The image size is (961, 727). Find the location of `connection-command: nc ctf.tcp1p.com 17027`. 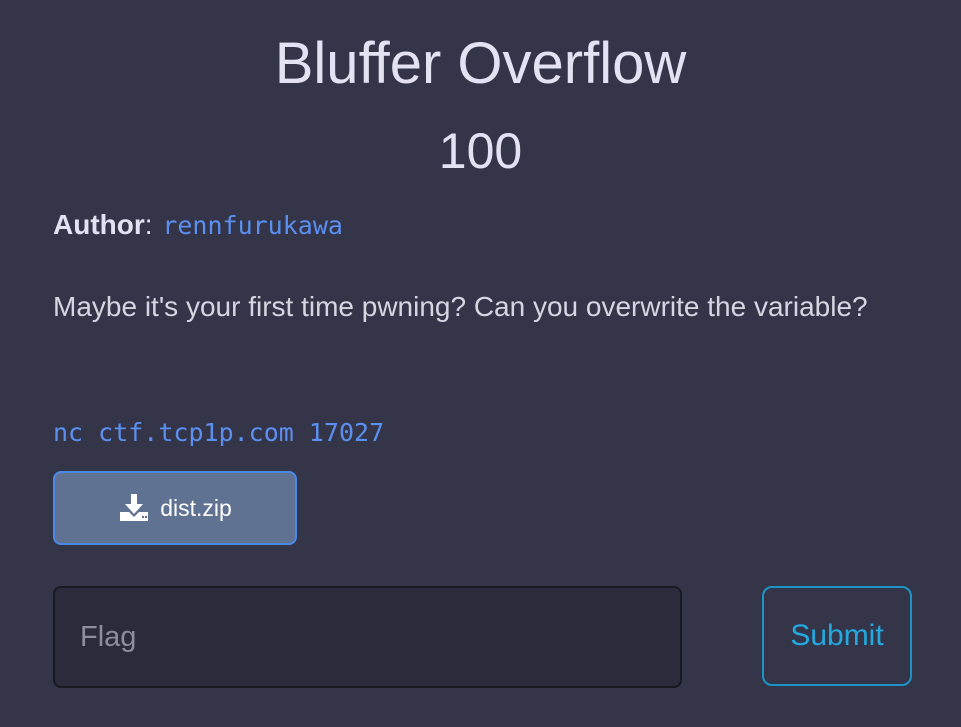

connection-command: nc ctf.tcp1p.com 17027 is located at coordinates (219, 432).